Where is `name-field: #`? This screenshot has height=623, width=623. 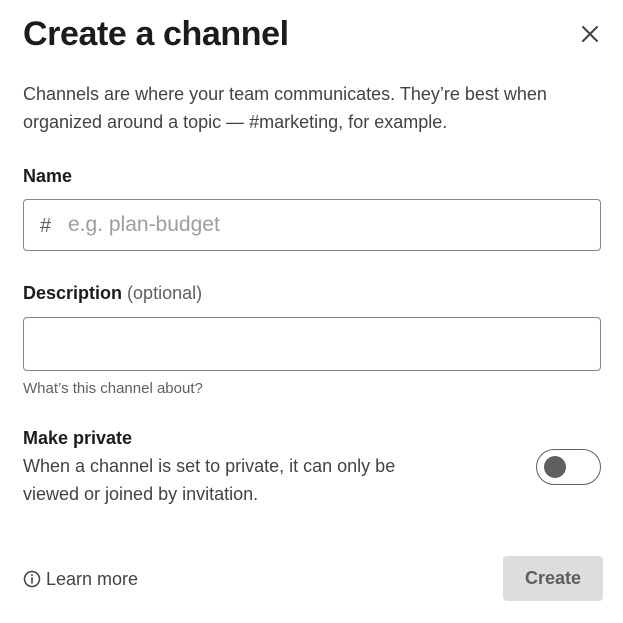 name-field: # is located at coordinates (312, 225).